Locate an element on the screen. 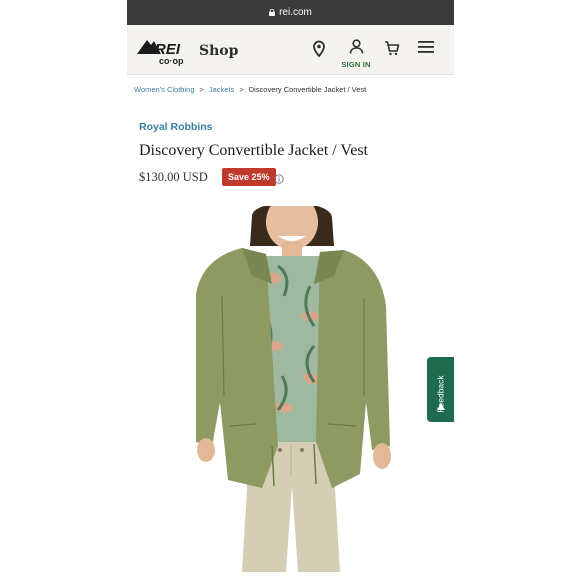 This screenshot has height=580, width=580. sign-in-button: SIGN IN is located at coordinates (356, 54).